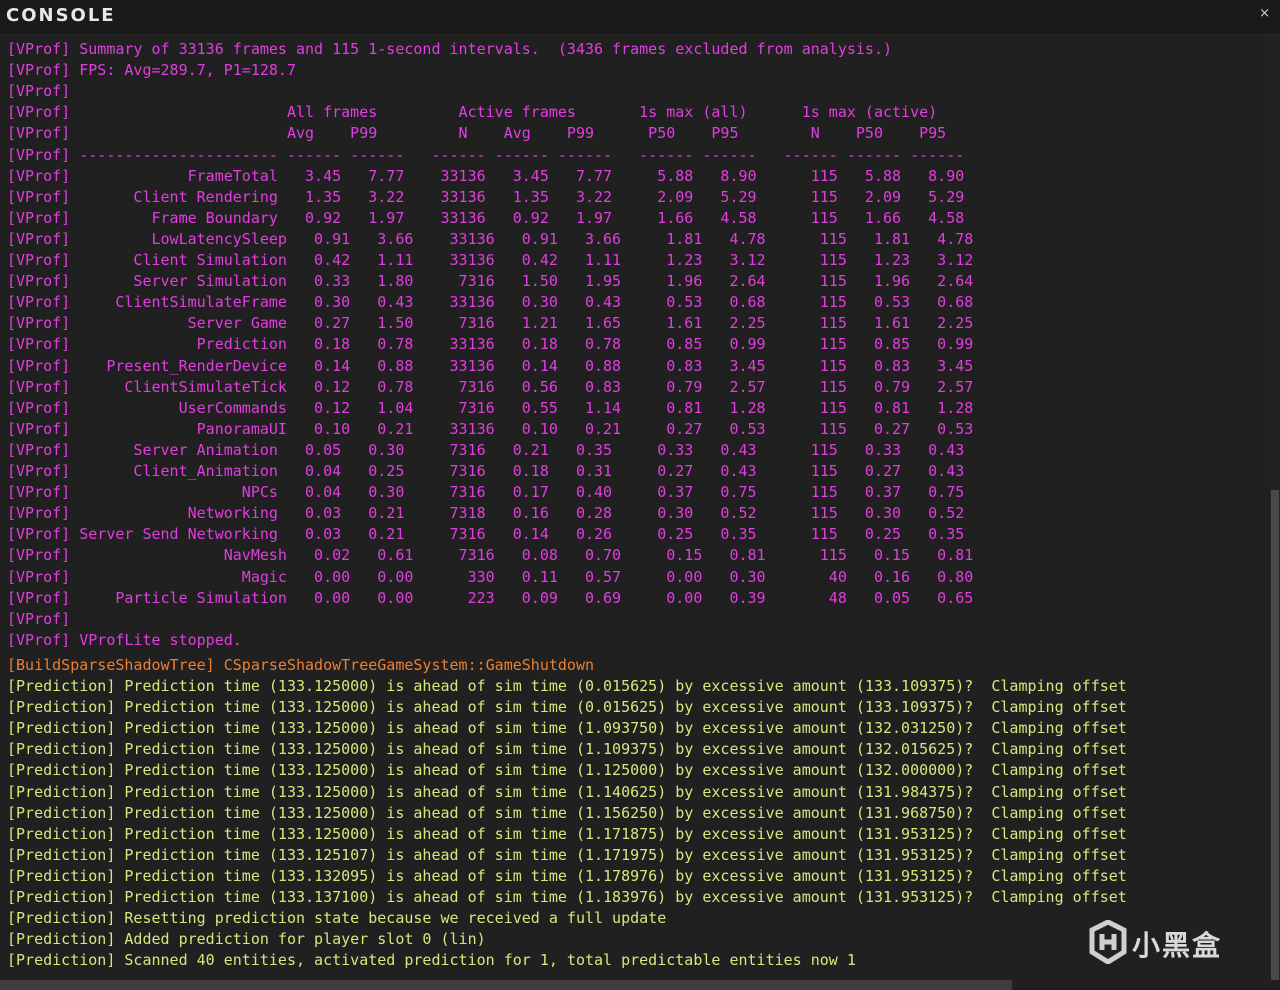  I want to click on vprof-line: [VProf] FPS: Avg=289.7, P1=128.7, so click(151, 70).